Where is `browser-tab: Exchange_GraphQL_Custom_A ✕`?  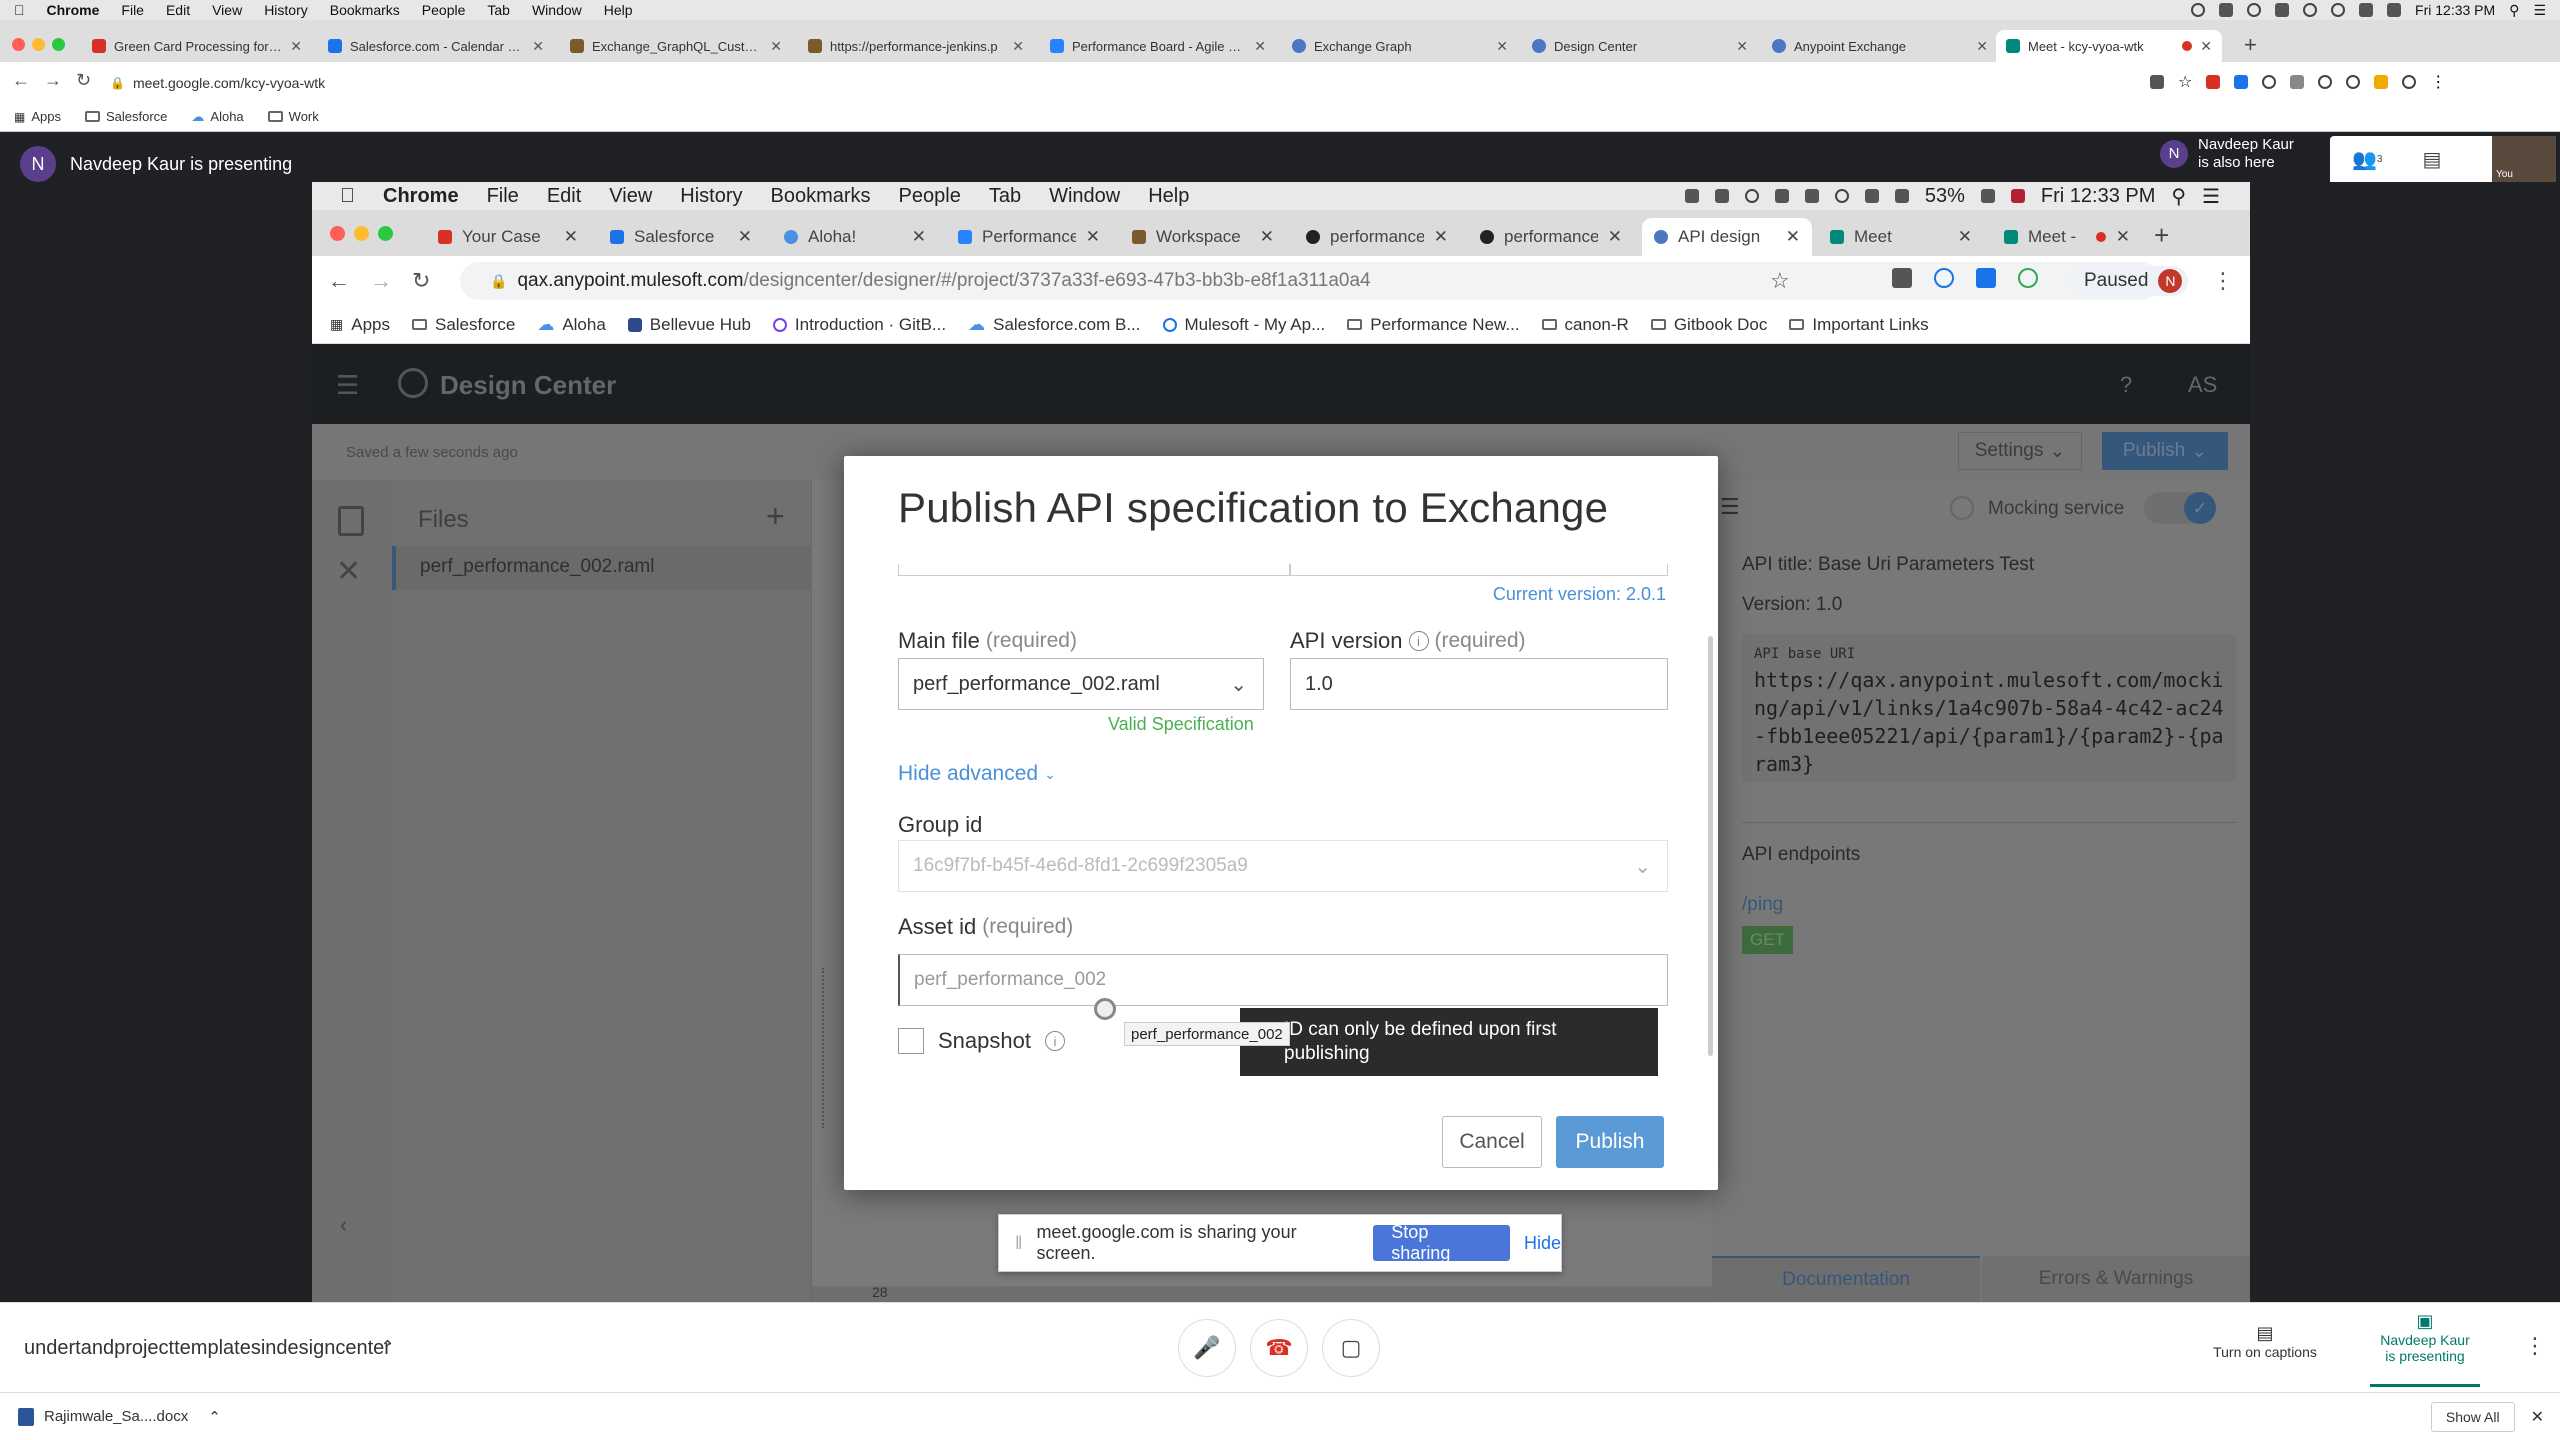 browser-tab: Exchange_GraphQL_Custom_A ✕ is located at coordinates (676, 46).